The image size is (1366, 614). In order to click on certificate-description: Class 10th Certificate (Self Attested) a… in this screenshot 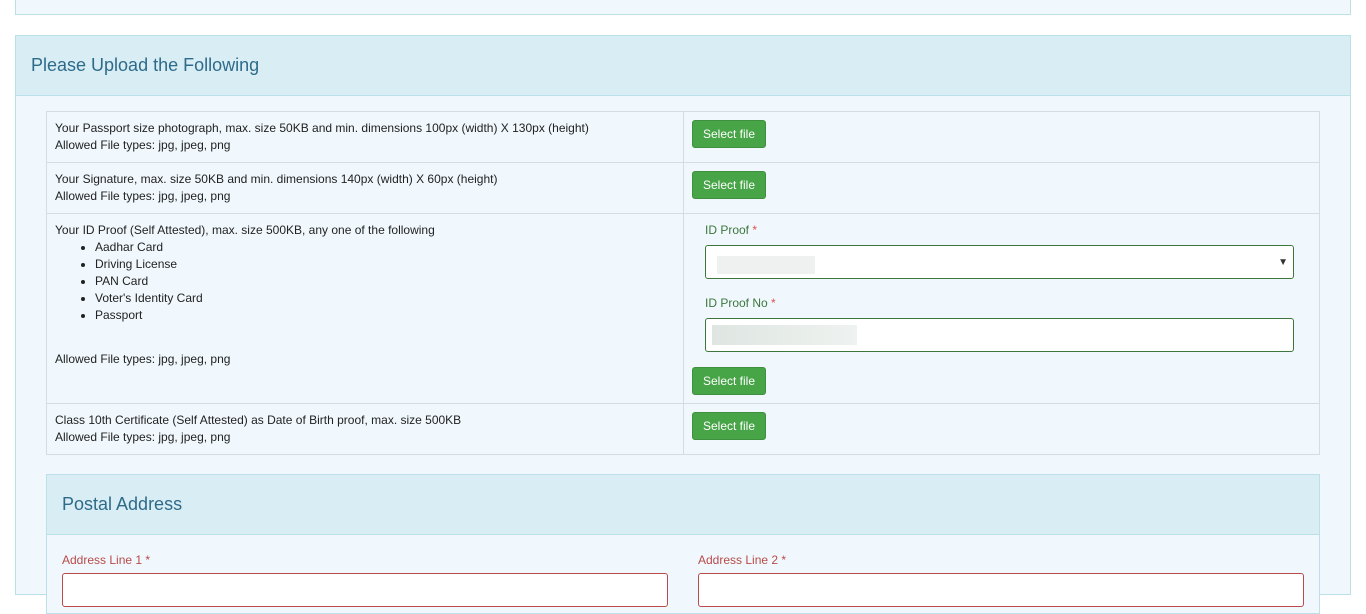, I will do `click(365, 429)`.